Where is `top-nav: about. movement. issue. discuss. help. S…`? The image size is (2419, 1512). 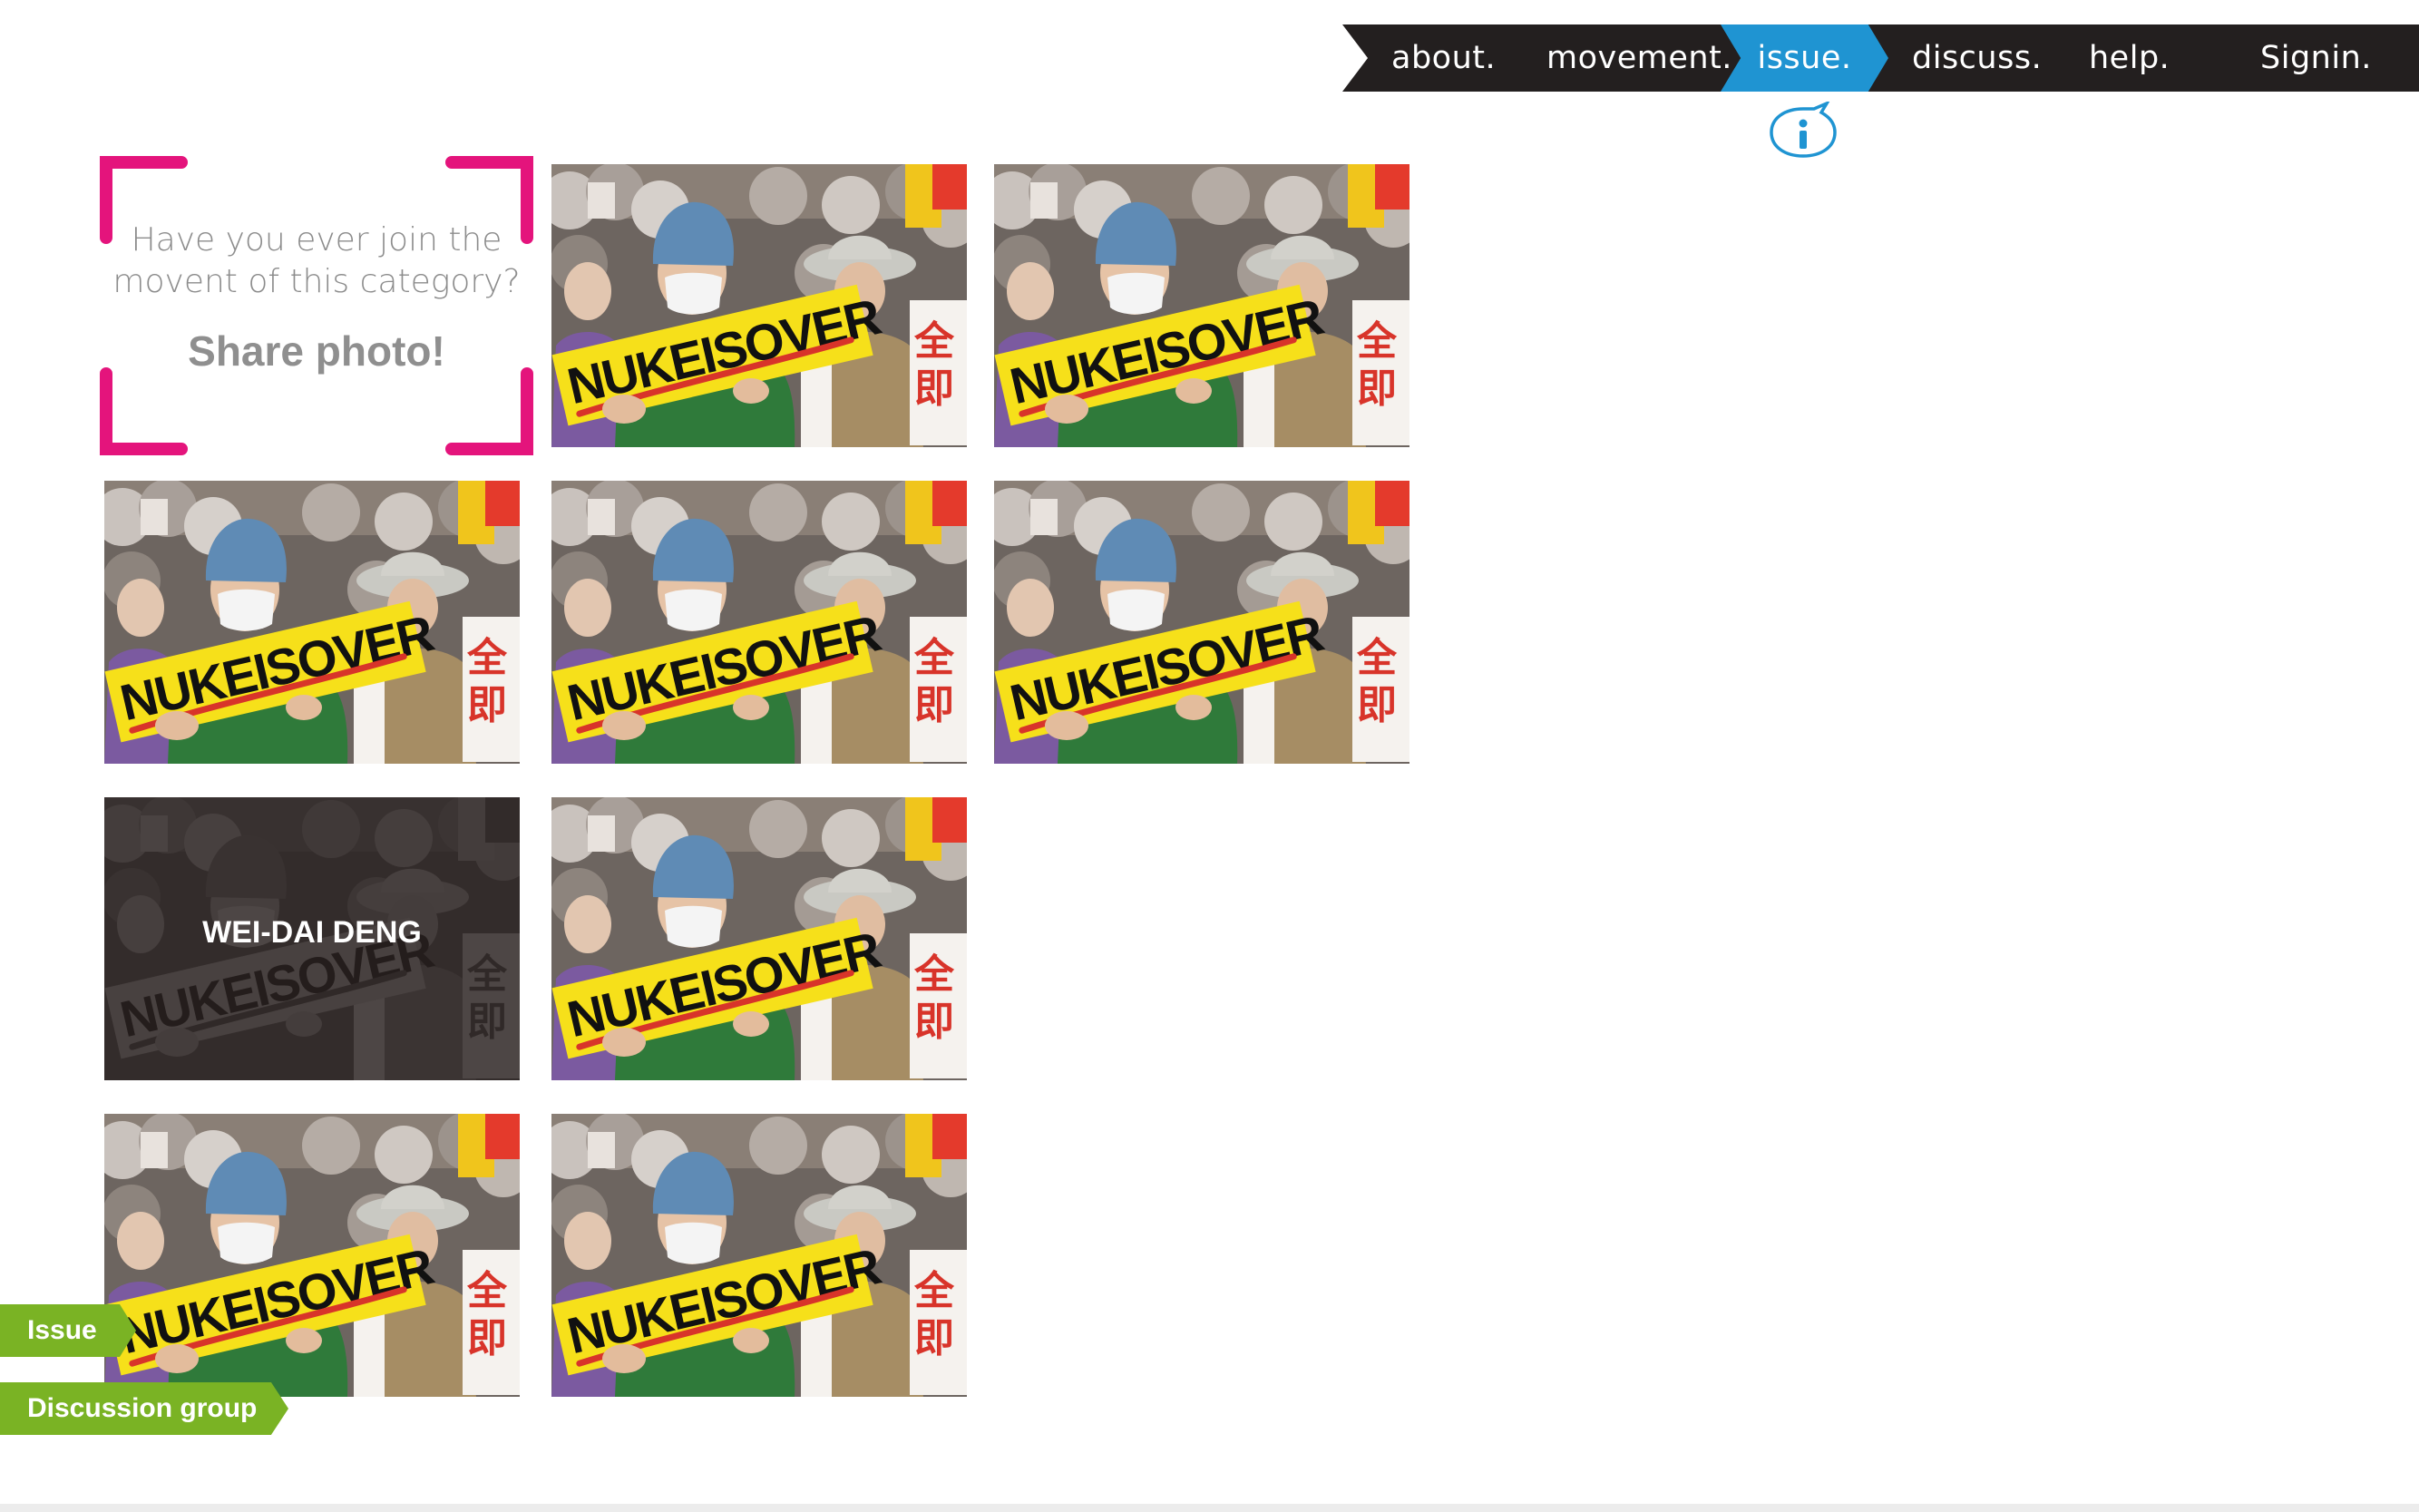
top-nav: about. movement. issue. discuss. help. S… is located at coordinates (1881, 58).